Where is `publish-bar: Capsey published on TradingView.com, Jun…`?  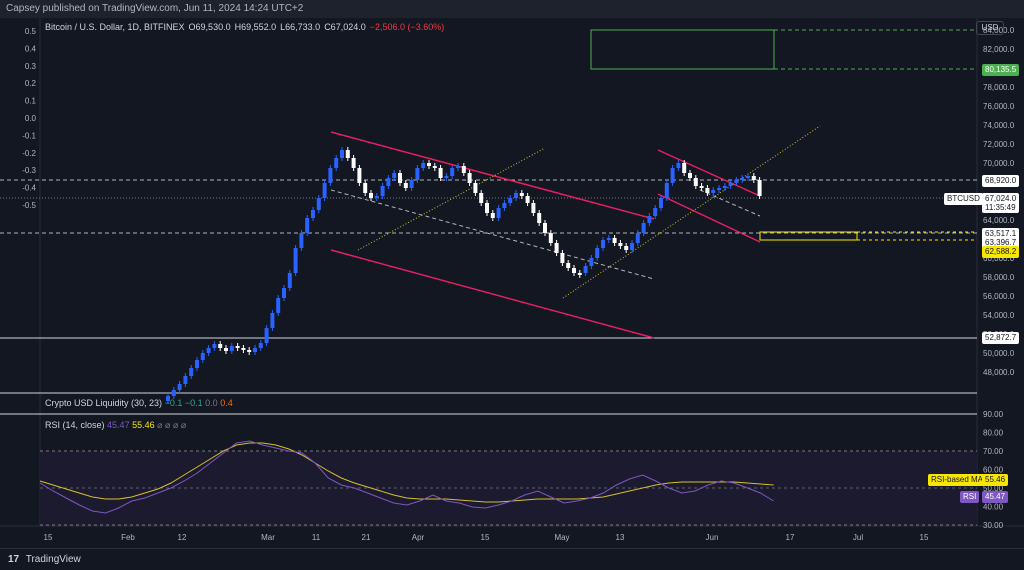 publish-bar: Capsey published on TradingView.com, Jun… is located at coordinates (512, 9).